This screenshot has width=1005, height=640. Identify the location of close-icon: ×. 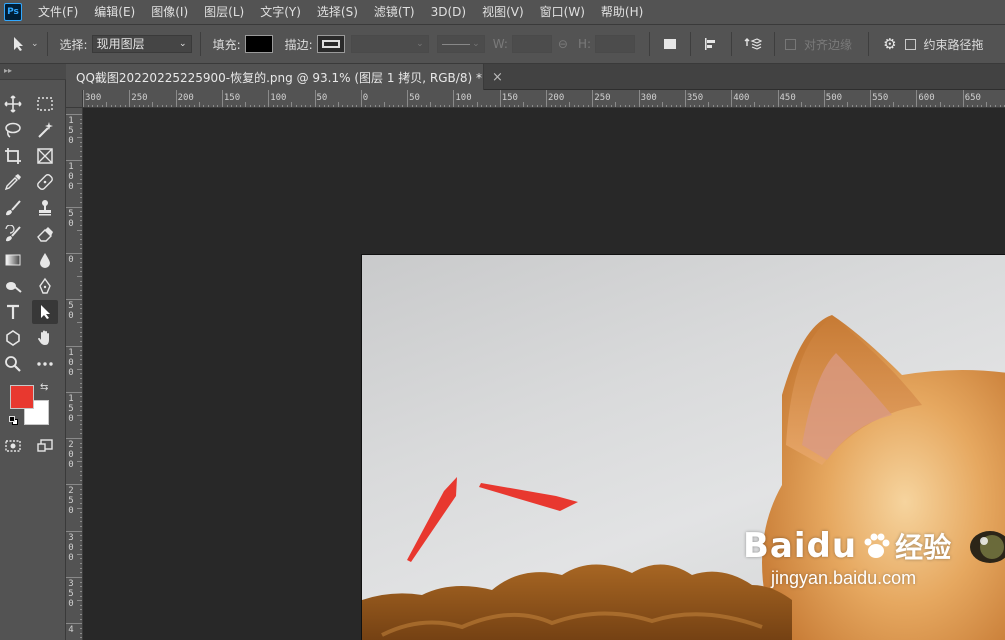
(497, 77).